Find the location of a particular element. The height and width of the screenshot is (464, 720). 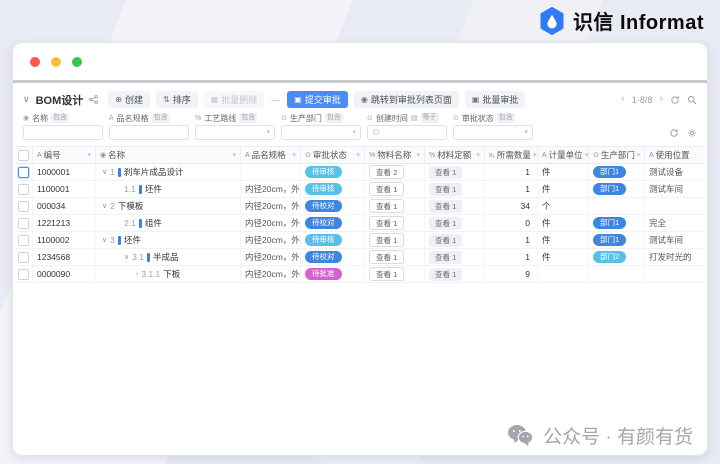

view-collapse-icon: ∨ is located at coordinates (26, 99).